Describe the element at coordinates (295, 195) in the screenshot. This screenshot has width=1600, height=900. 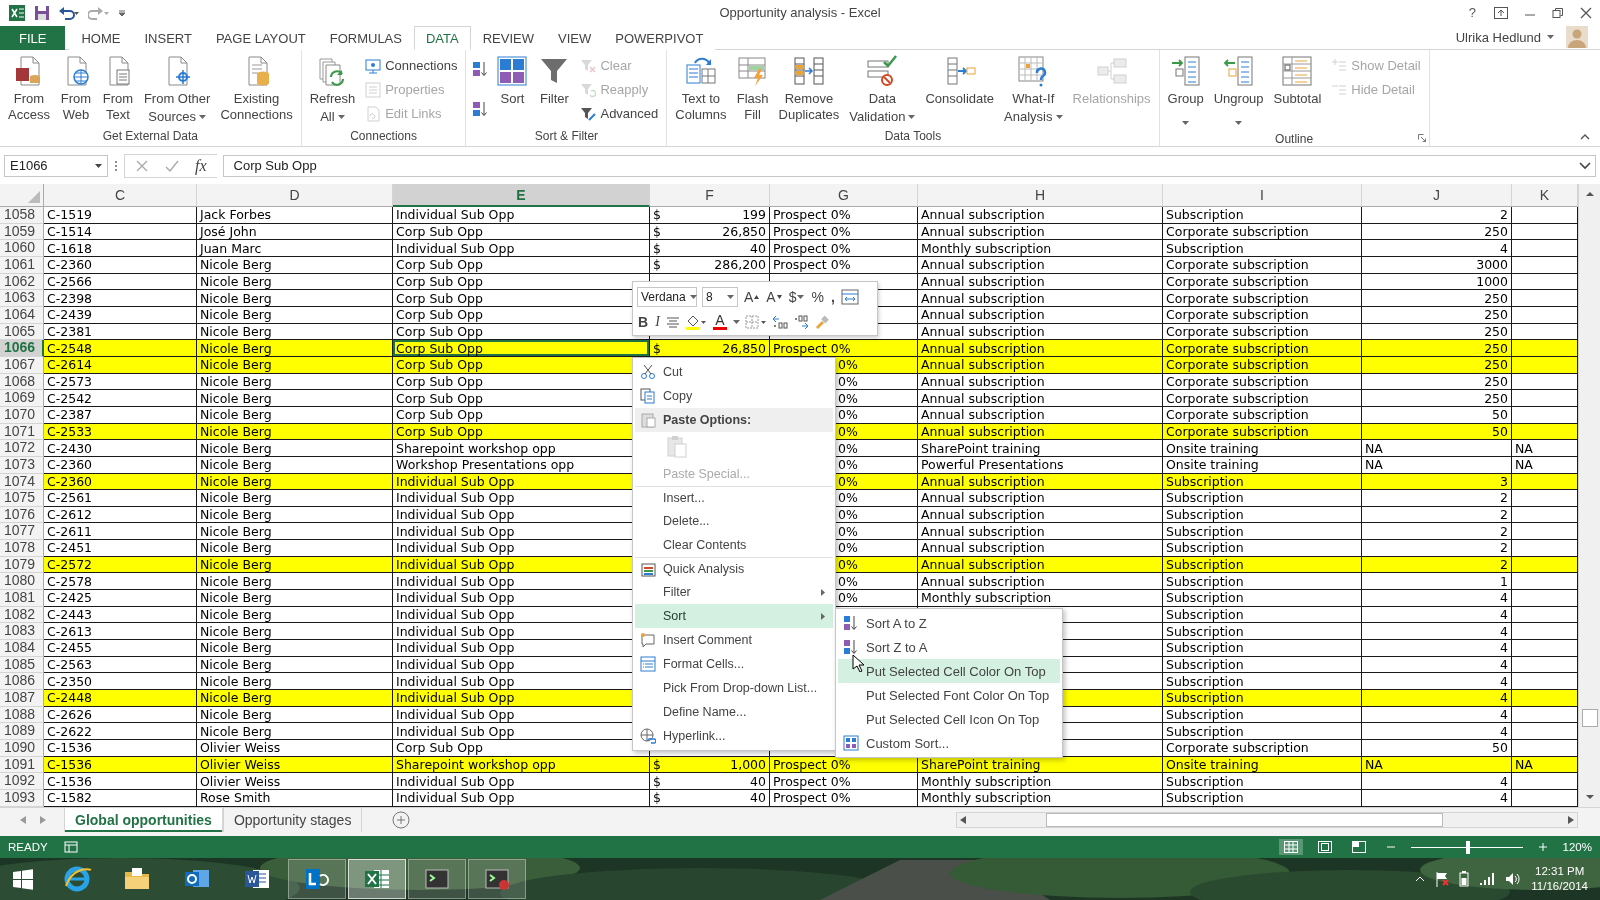
I see `column-header: D` at that location.